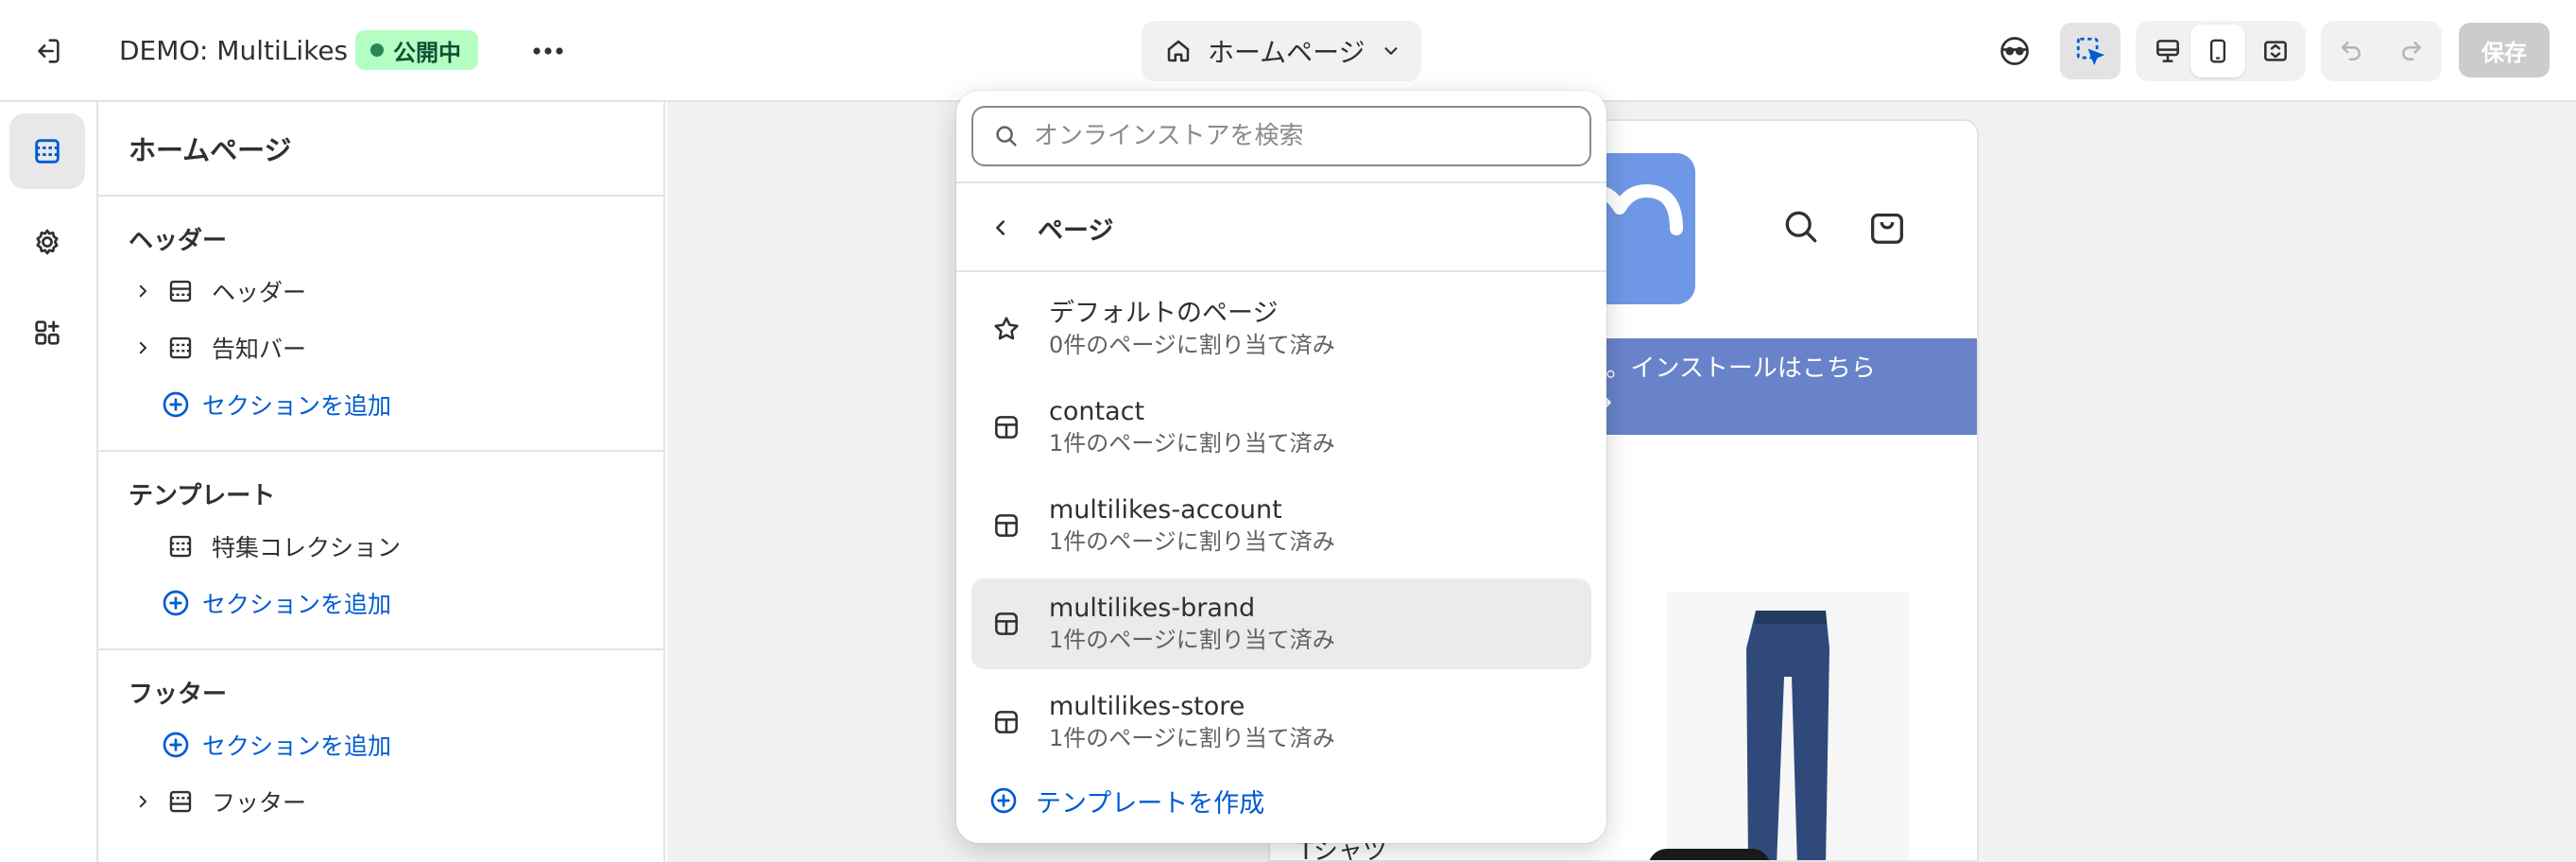 The height and width of the screenshot is (862, 2576). I want to click on more-horizontal-icon, so click(548, 51).